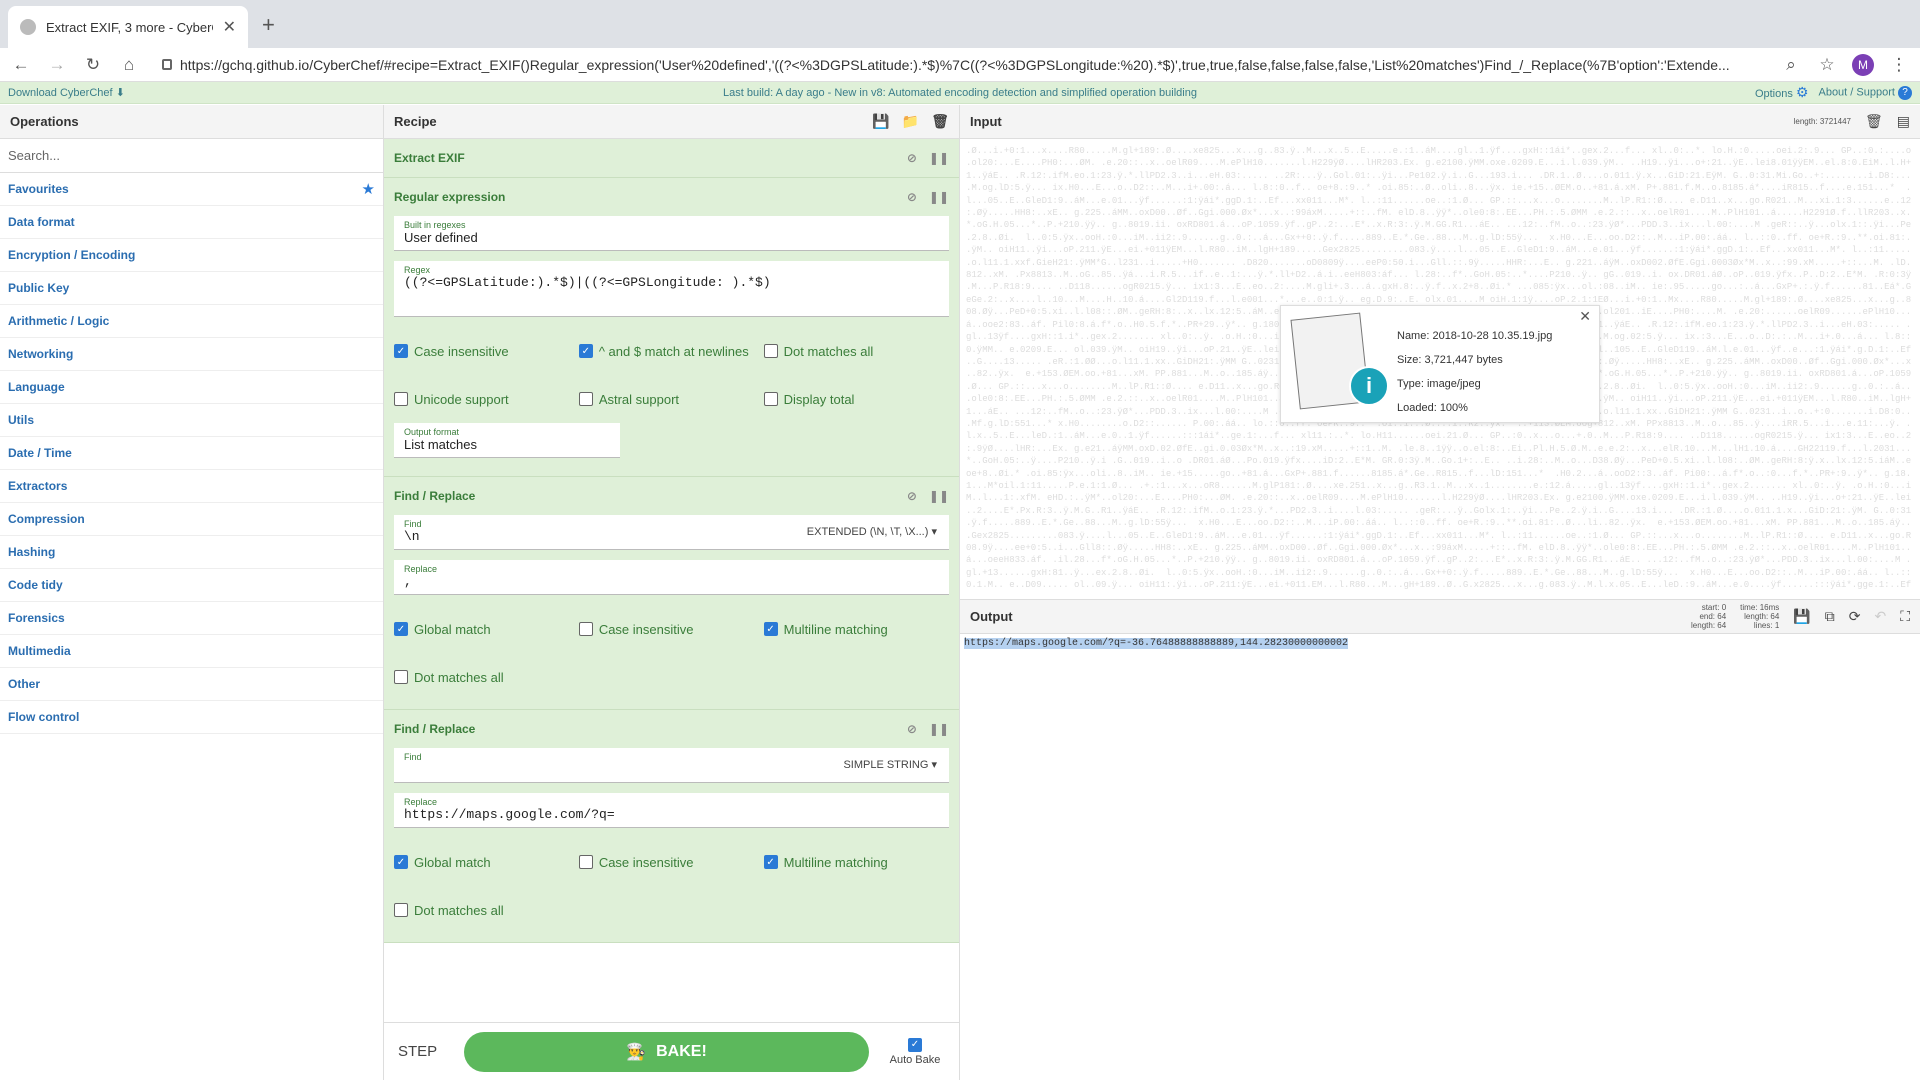 The image size is (1920, 1080). What do you see at coordinates (191, 189) in the screenshot?
I see `category-item: Favourites ★` at bounding box center [191, 189].